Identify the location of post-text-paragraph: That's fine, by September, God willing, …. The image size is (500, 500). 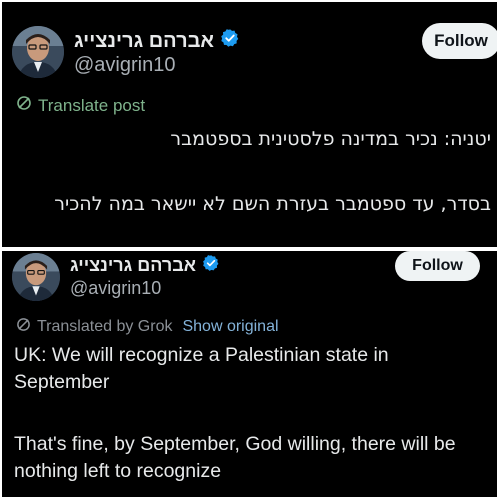
(235, 457).